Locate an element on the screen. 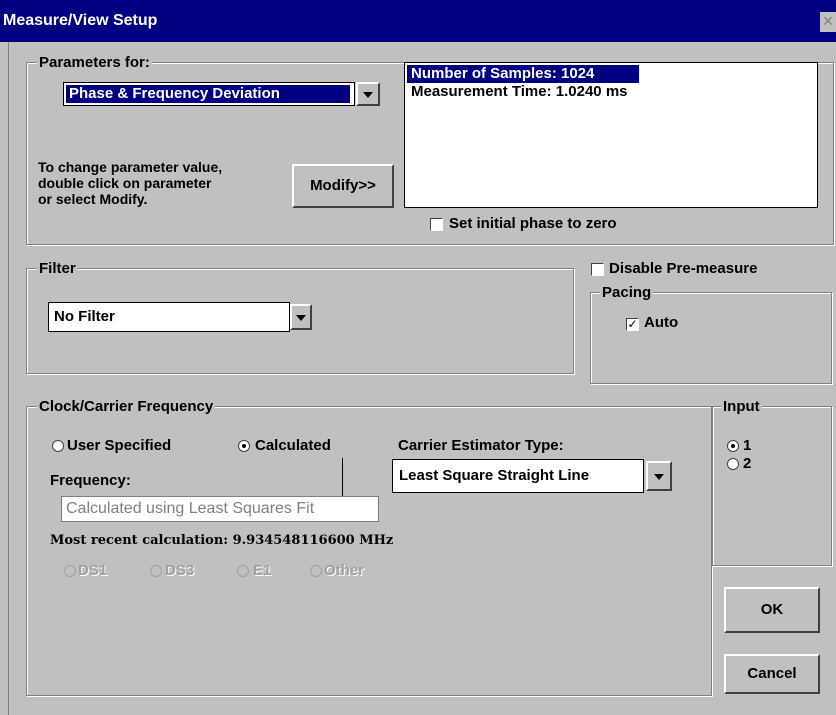 Image resolution: width=836 pixels, height=715 pixels. calculated-radio is located at coordinates (244, 446).